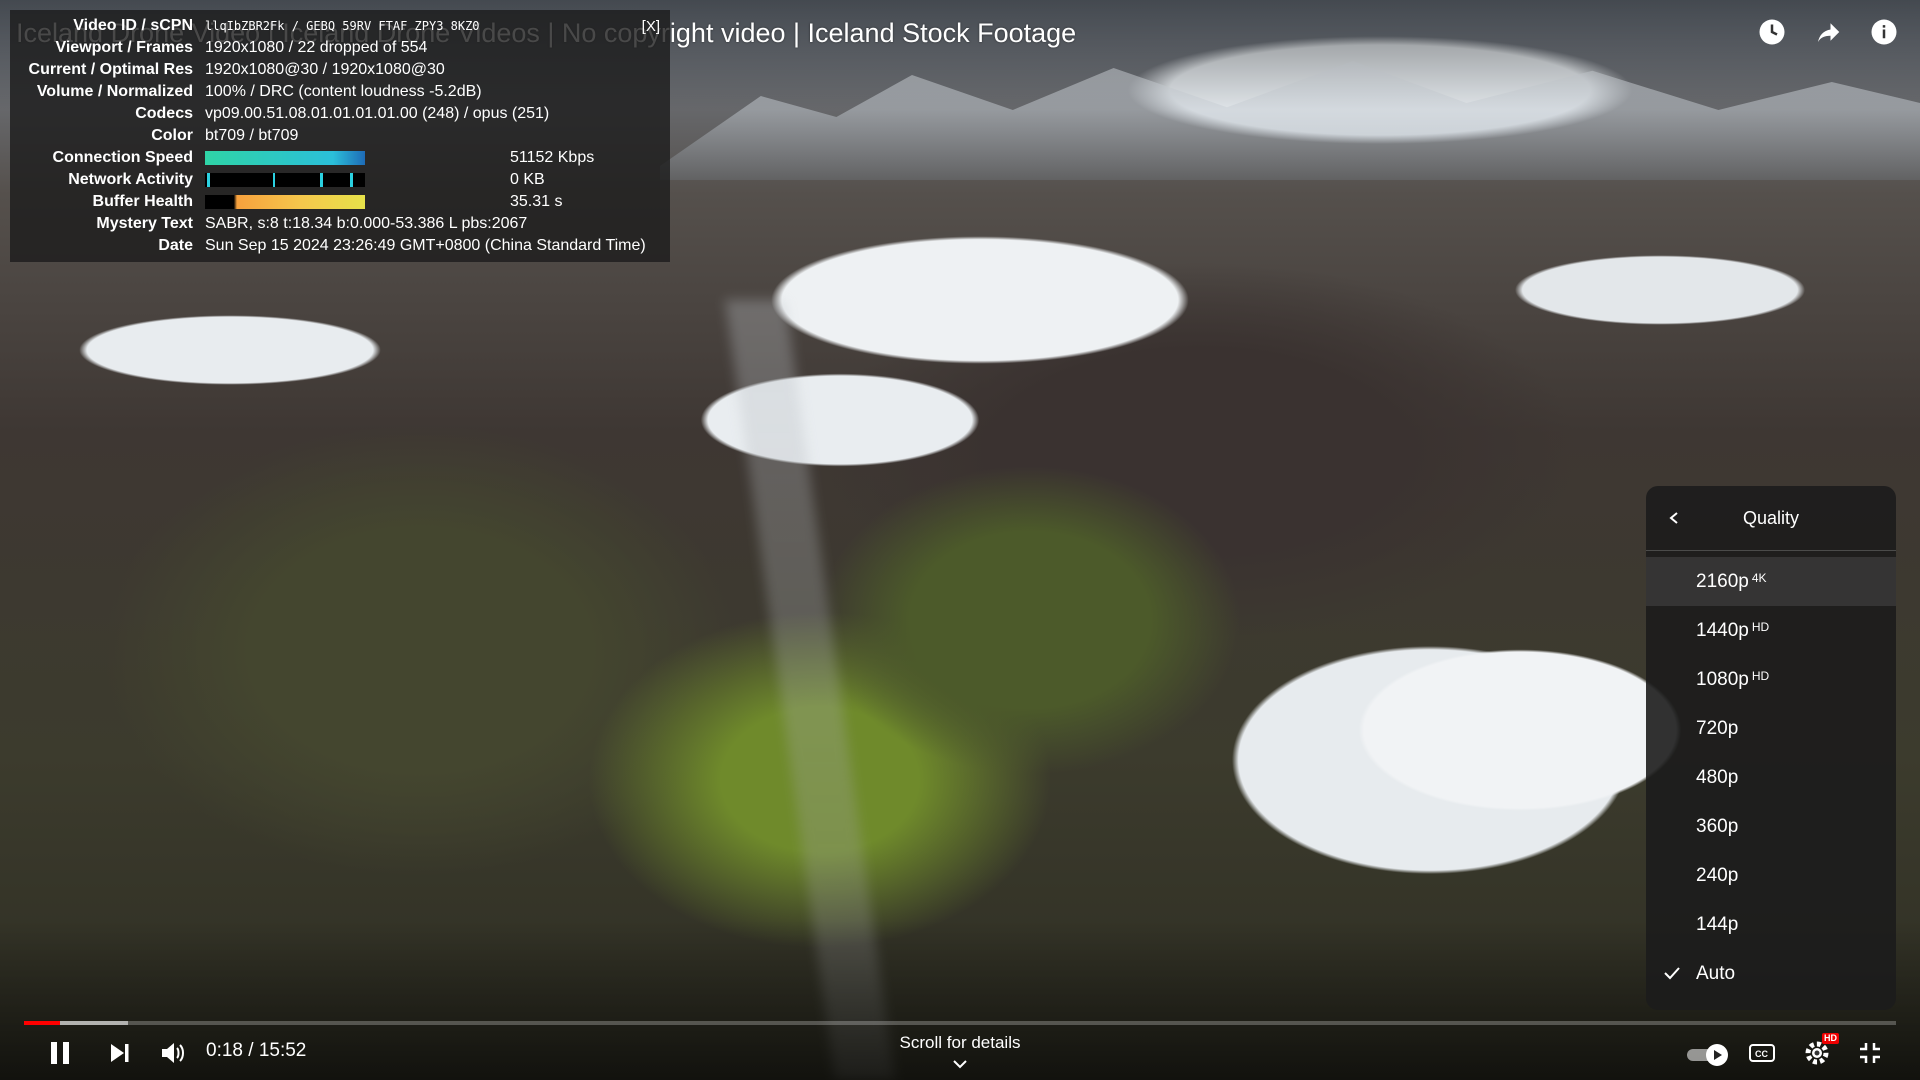 This screenshot has width=1920, height=1080. I want to click on share-icon, so click(1828, 32).